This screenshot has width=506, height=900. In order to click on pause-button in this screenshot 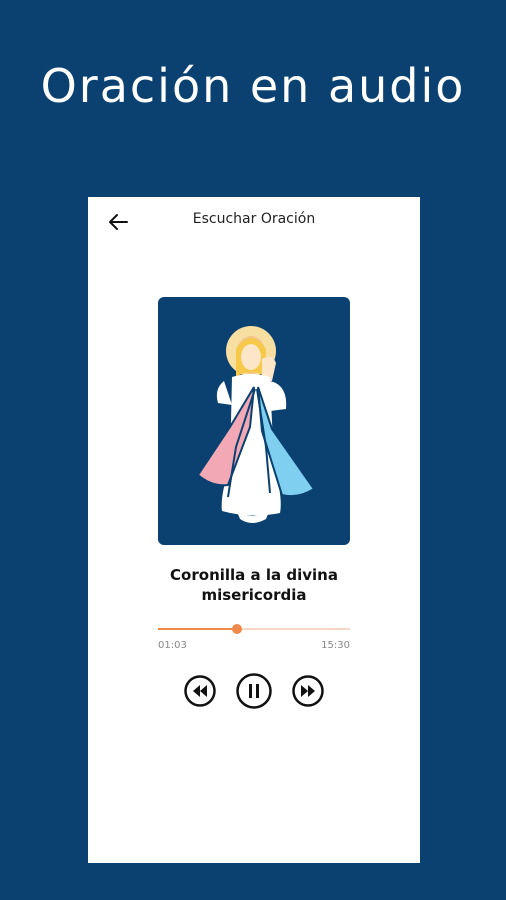, I will do `click(254, 693)`.